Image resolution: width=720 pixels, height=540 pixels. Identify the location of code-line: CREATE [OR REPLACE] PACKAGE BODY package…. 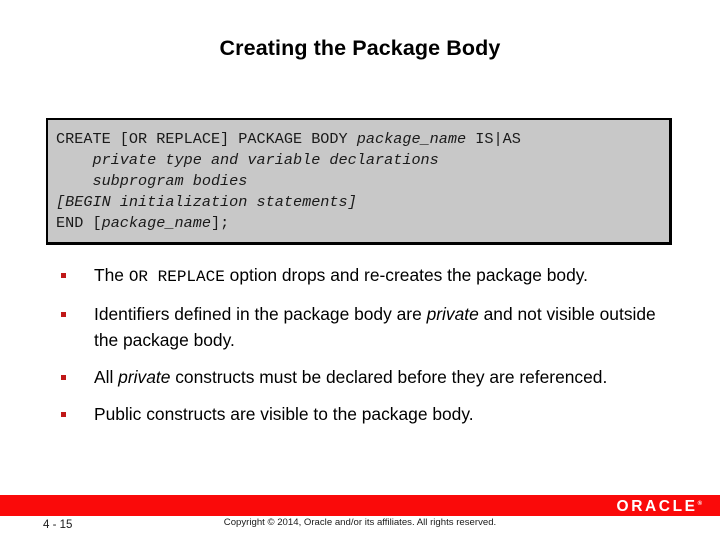
(361, 139).